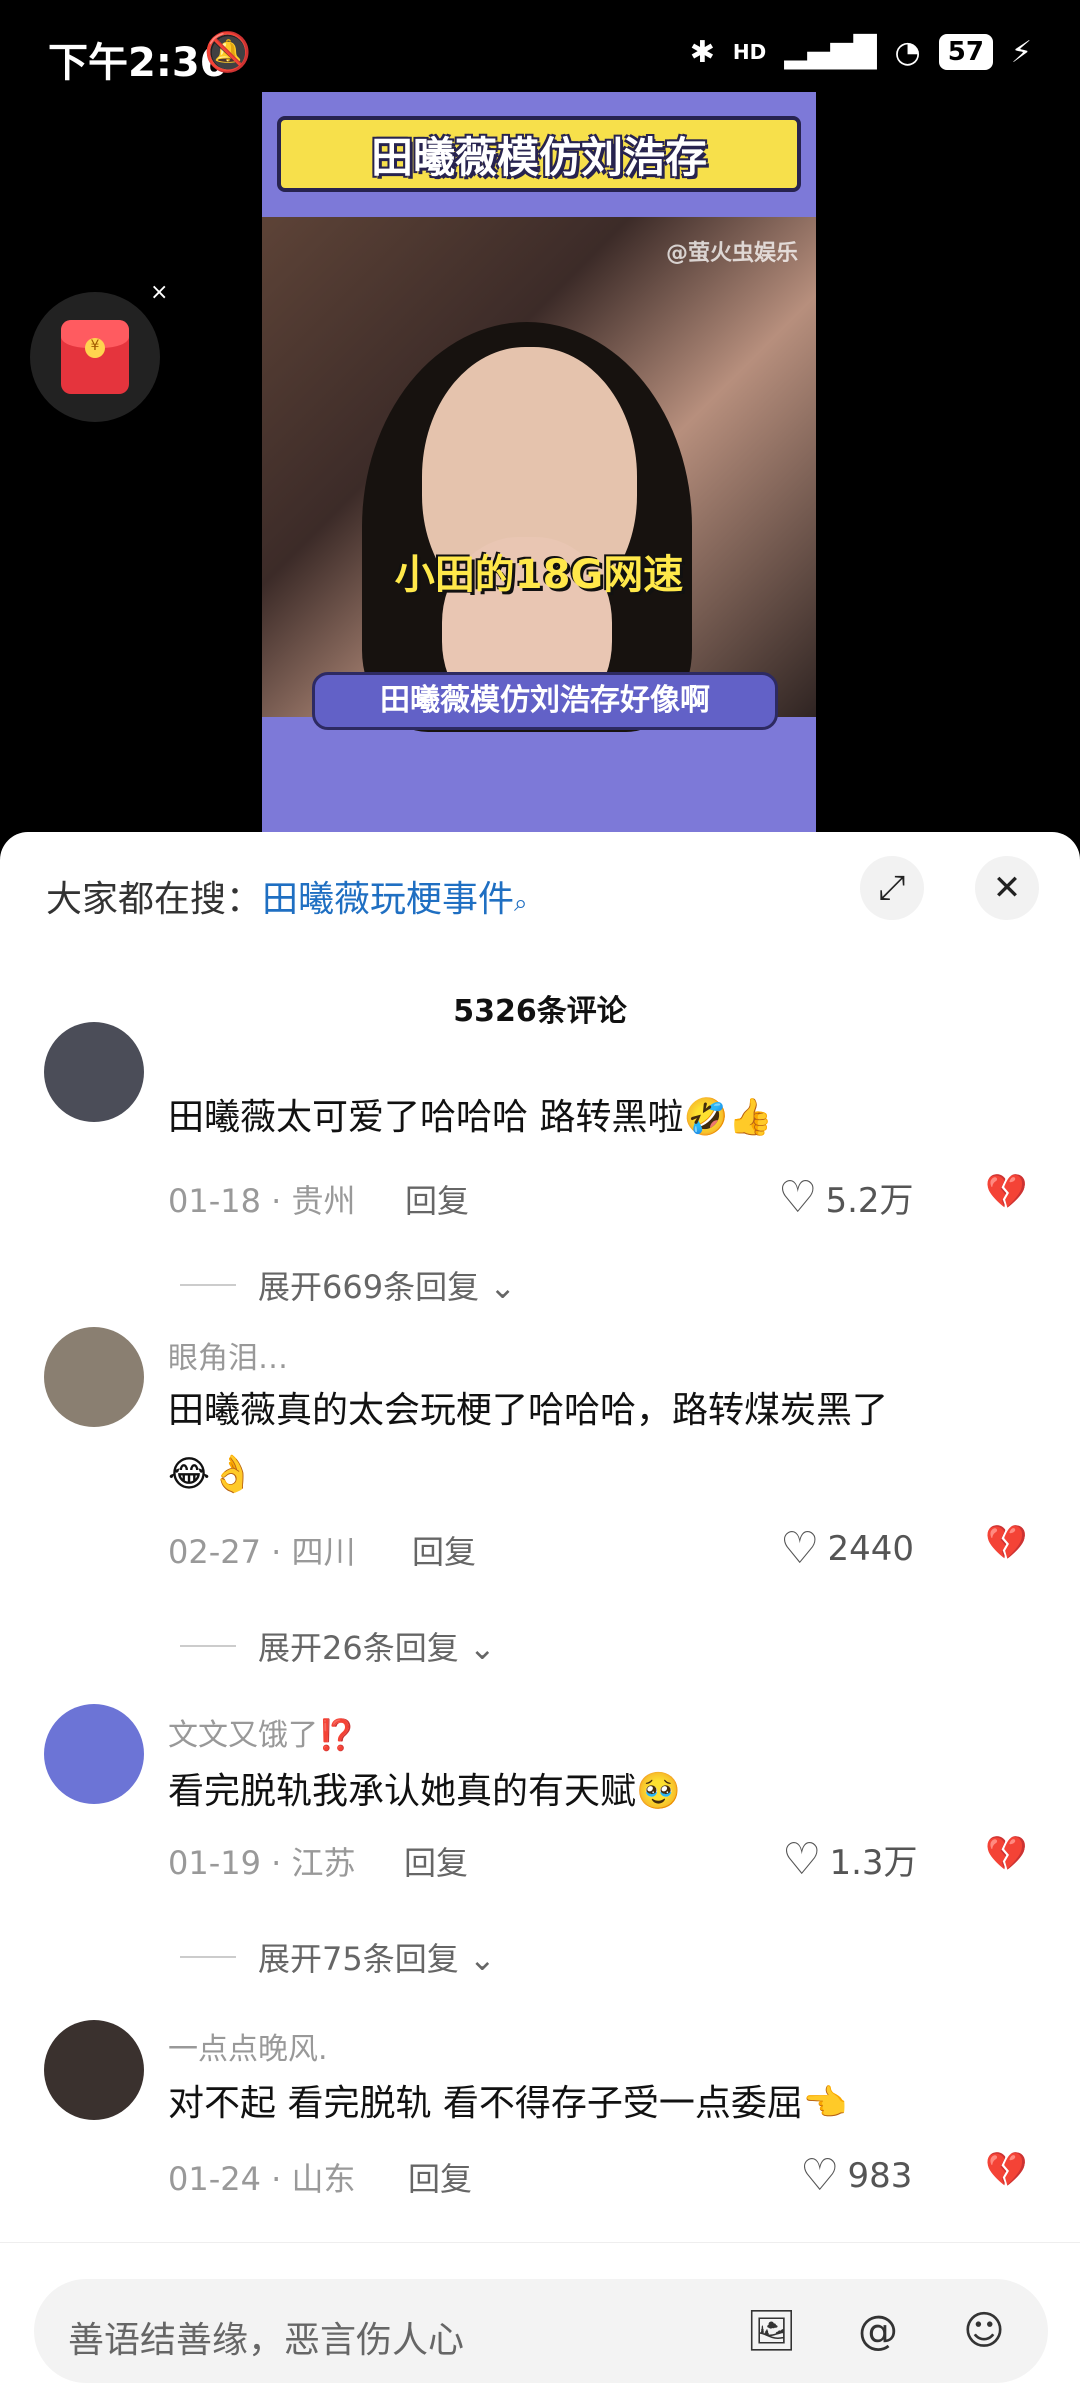  What do you see at coordinates (540, 1011) in the screenshot?
I see `comment-count: 5326条评论` at bounding box center [540, 1011].